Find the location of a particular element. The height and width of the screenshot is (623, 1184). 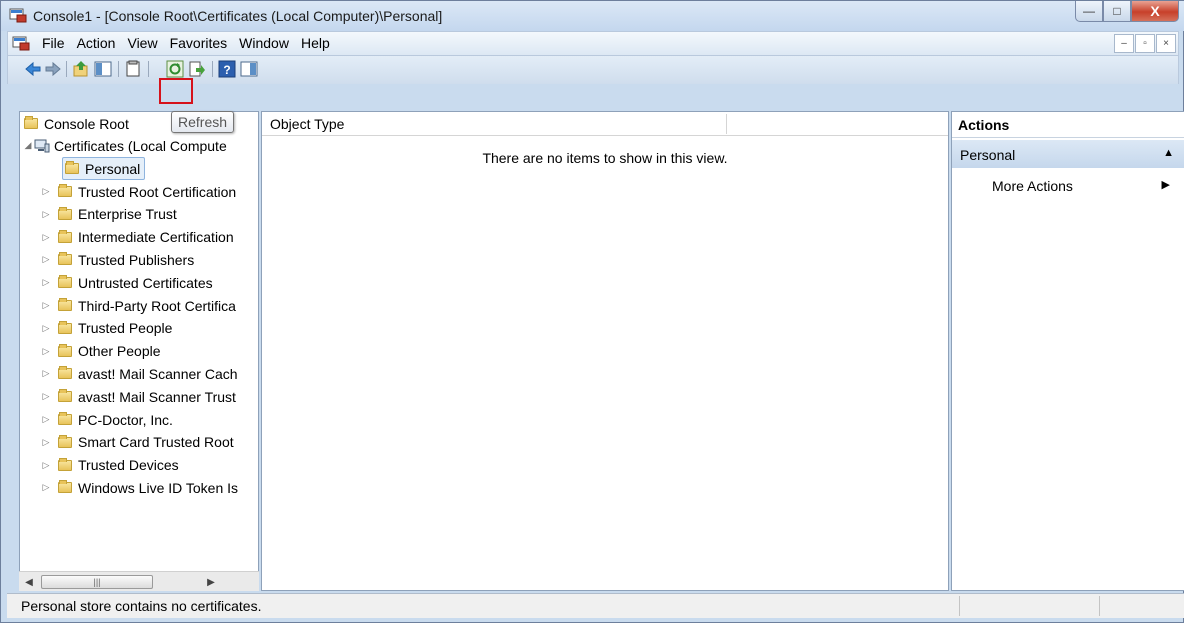

tree-item: ▷ avast! Mail Scanner Trust is located at coordinates (138, 396).